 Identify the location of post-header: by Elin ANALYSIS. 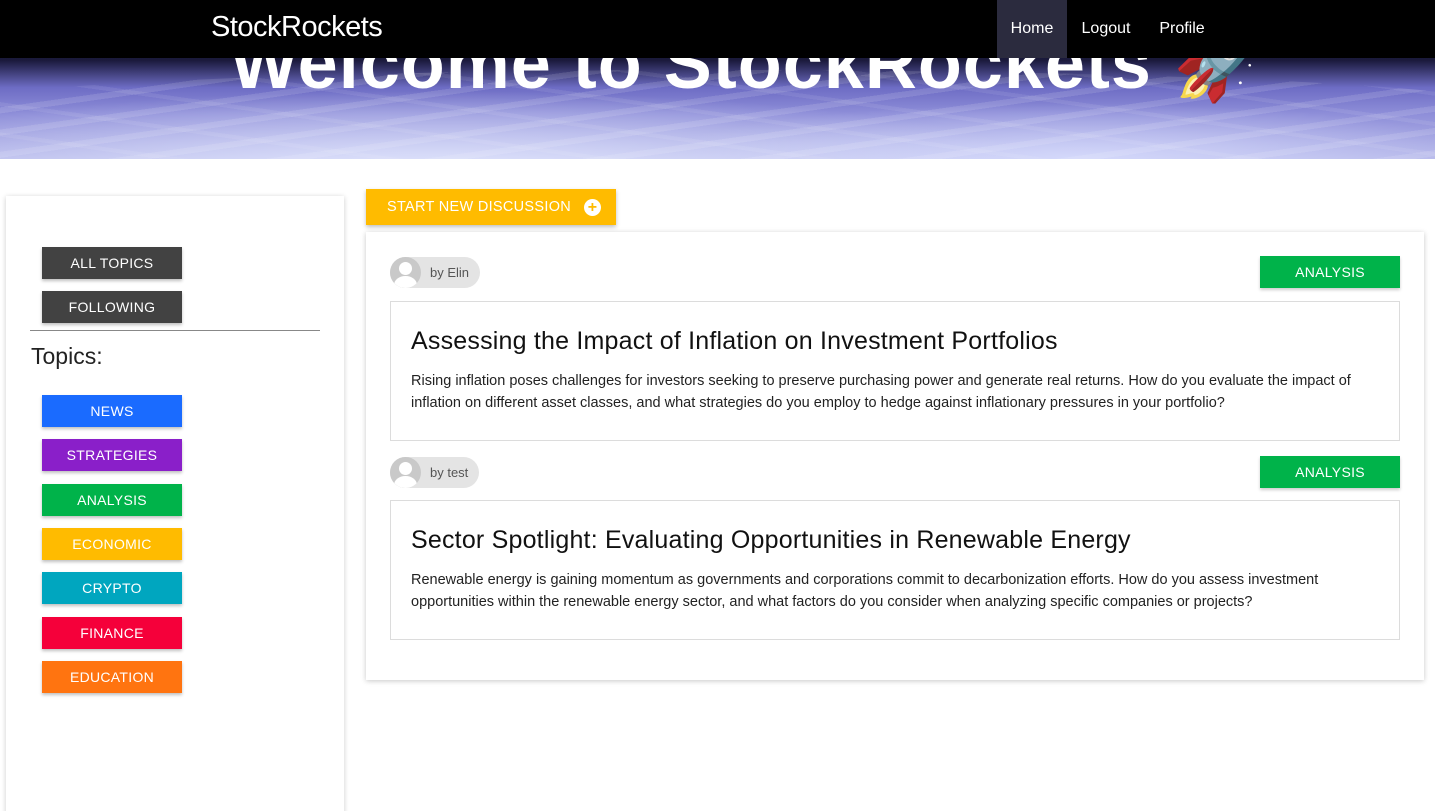
(895, 272).